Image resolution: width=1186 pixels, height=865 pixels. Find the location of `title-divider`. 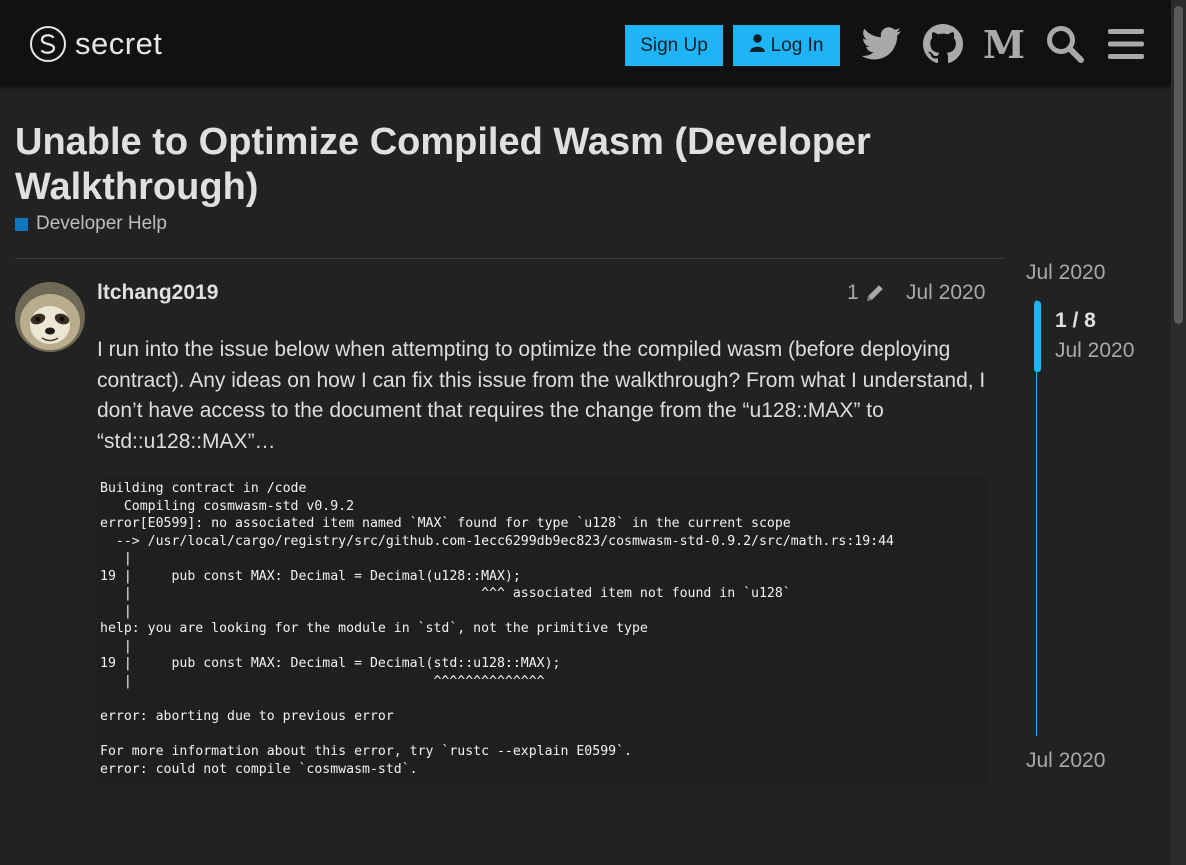

title-divider is located at coordinates (509, 258).